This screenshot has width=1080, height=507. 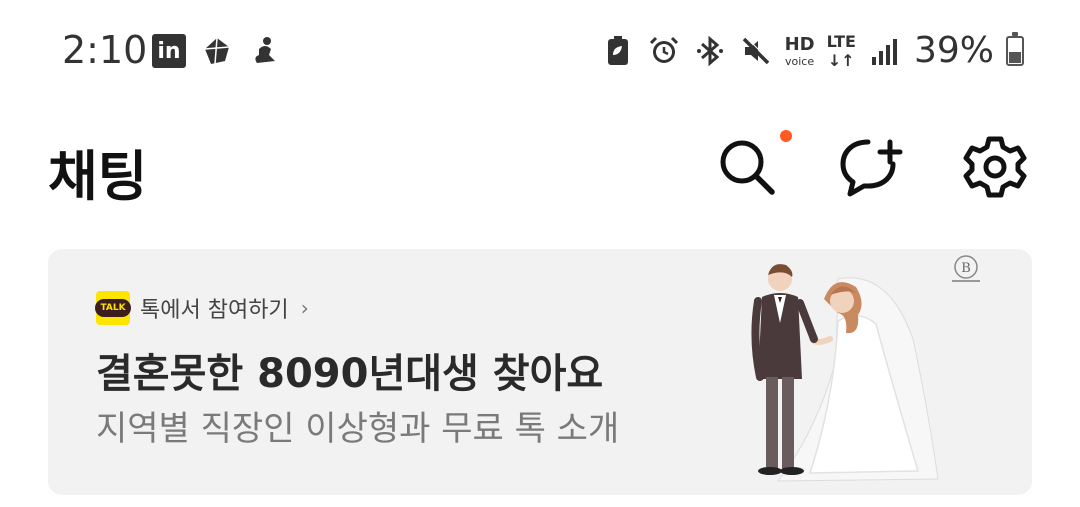 What do you see at coordinates (953, 50) in the screenshot?
I see `battery-percent: 39%` at bounding box center [953, 50].